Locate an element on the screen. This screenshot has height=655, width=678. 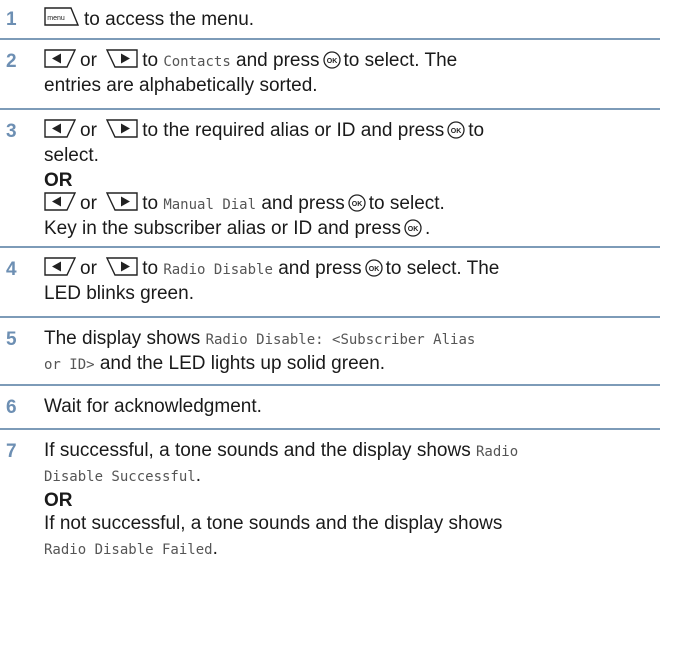
step-number: 2 is located at coordinates (11, 61).